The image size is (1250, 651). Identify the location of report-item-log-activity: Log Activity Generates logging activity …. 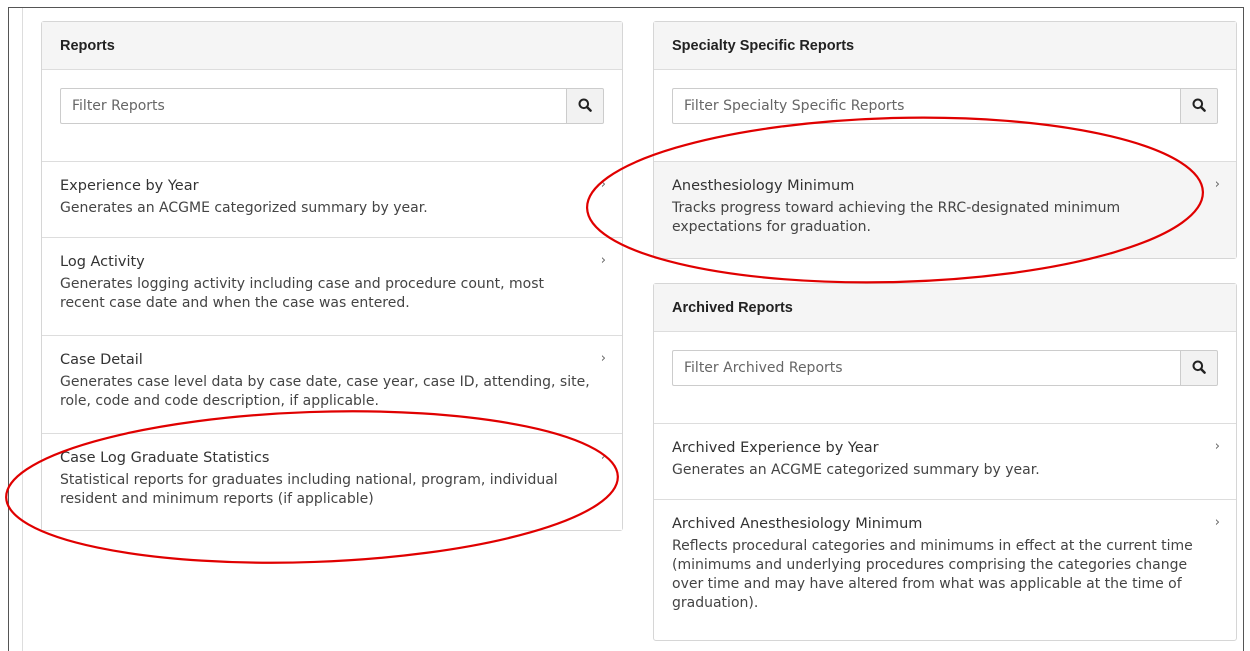
(332, 287).